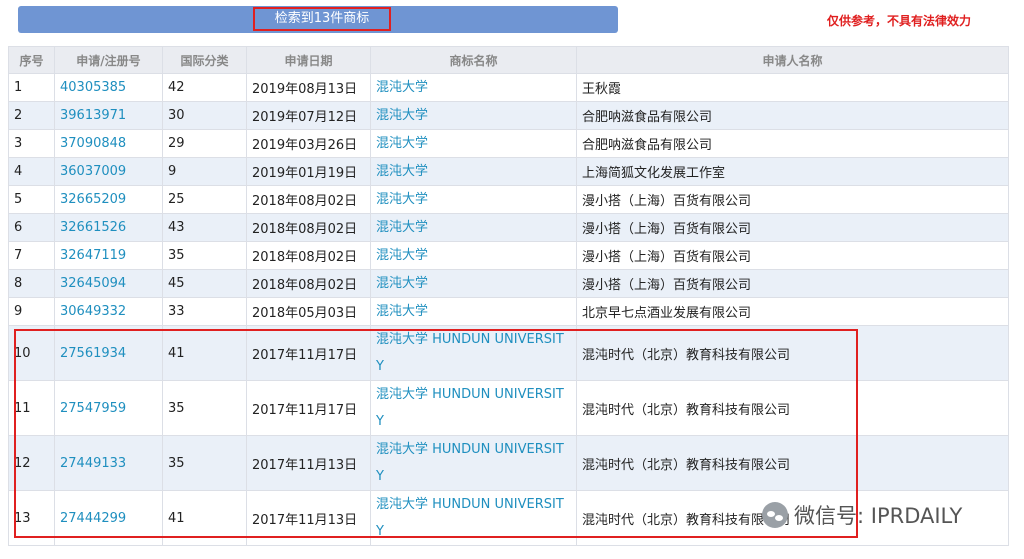  I want to click on table-row: 7 32647119 35 2018年08月02日 混沌大学 漫小搭（上海）百货有限公司, so click(508, 255).